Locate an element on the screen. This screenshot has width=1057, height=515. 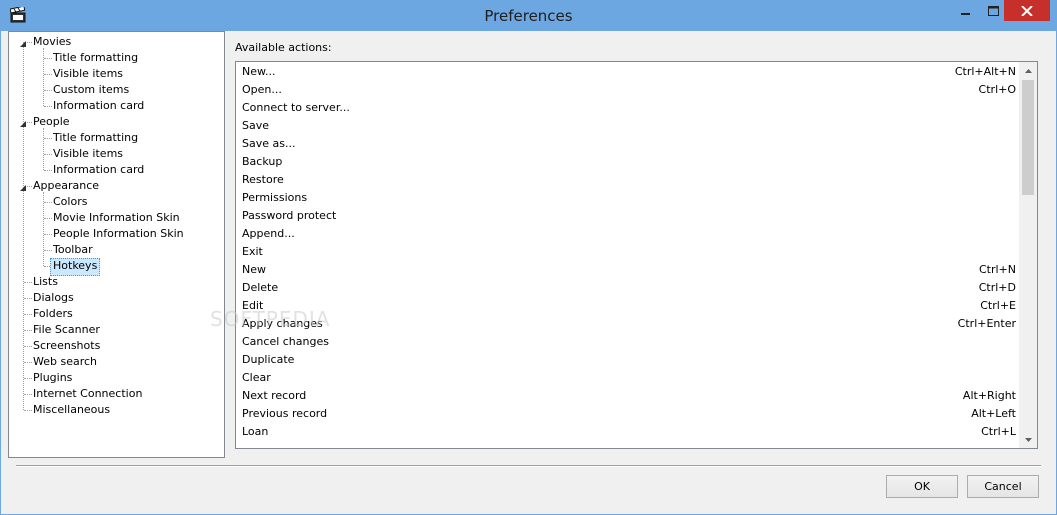
action-name: Loan is located at coordinates (255, 431).